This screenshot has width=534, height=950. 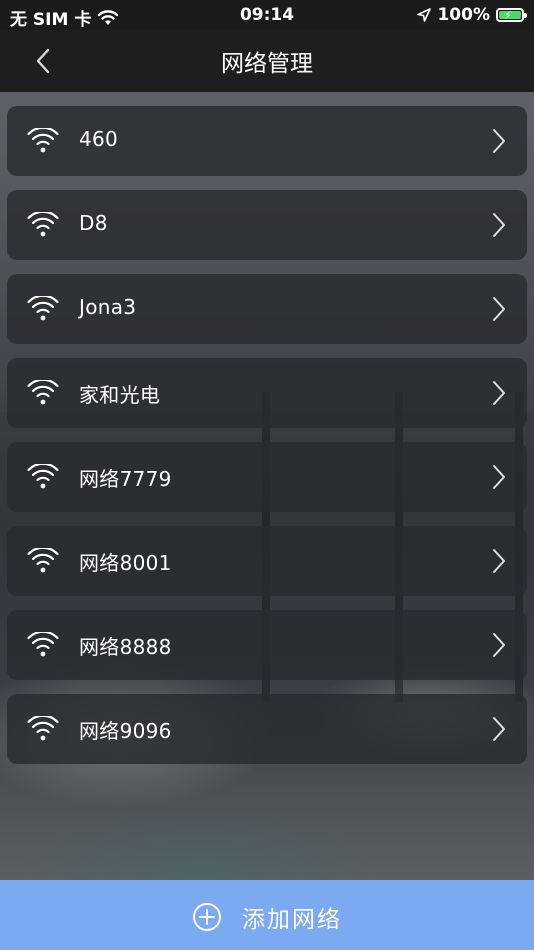 I want to click on network-row: 家和光电, so click(x=267, y=393).